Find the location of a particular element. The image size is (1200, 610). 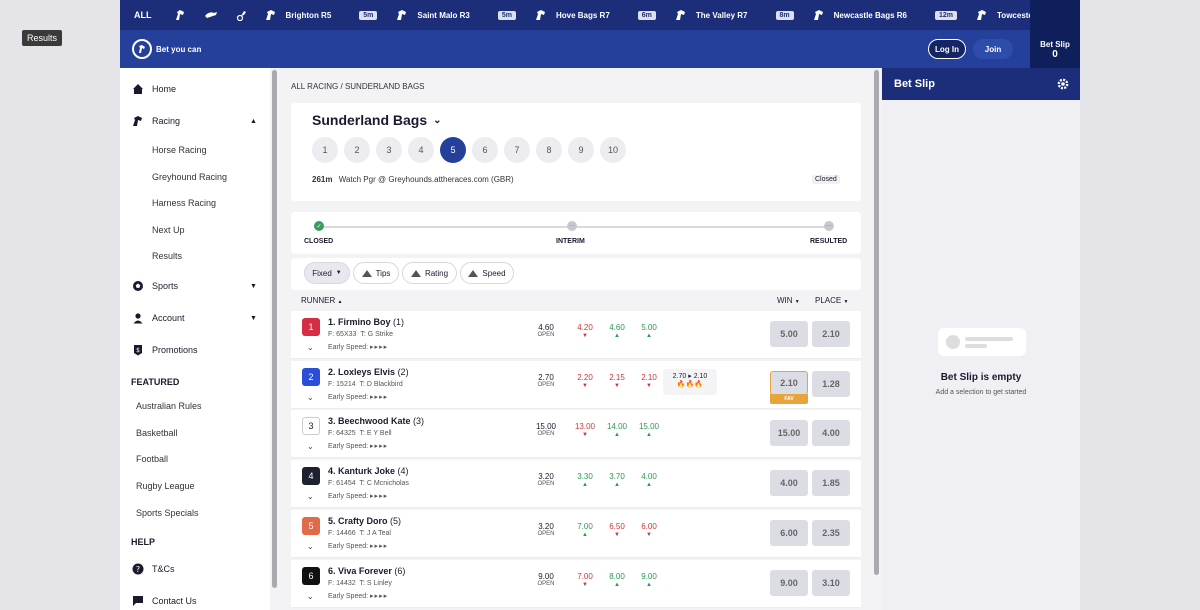

horse-racing-filter-icon is located at coordinates (180, 15).